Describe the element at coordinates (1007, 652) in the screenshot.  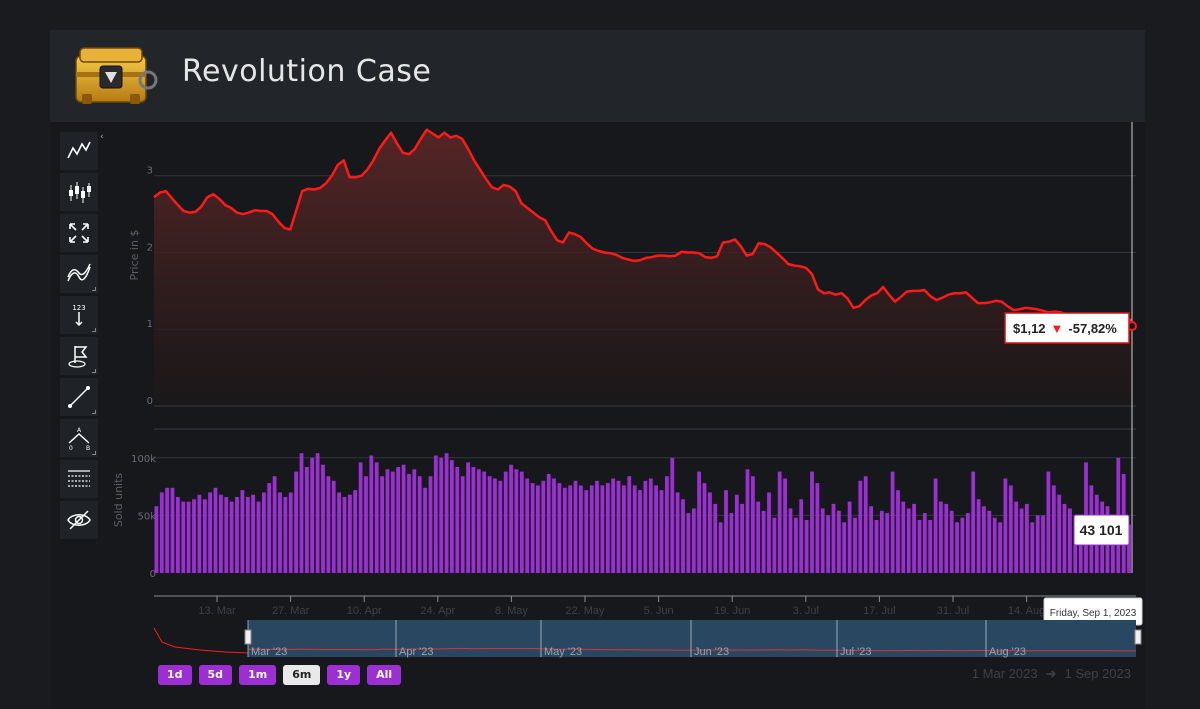
I see `navigator-month-label: Aug '23` at that location.